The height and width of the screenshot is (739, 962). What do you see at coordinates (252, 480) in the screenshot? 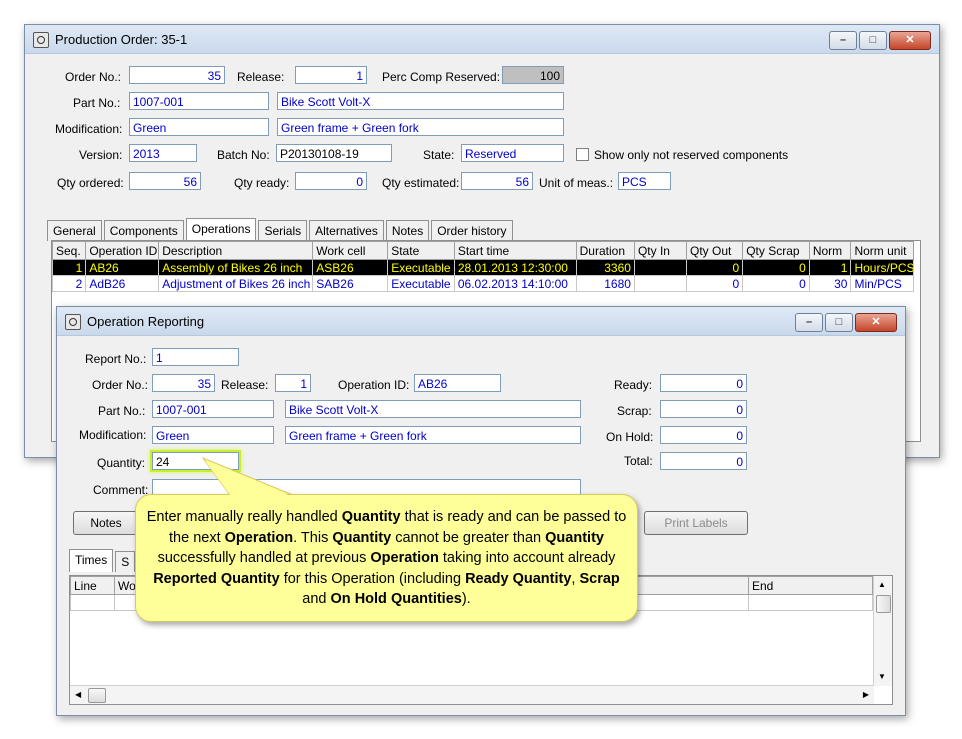
I see `callout-pointer-join` at bounding box center [252, 480].